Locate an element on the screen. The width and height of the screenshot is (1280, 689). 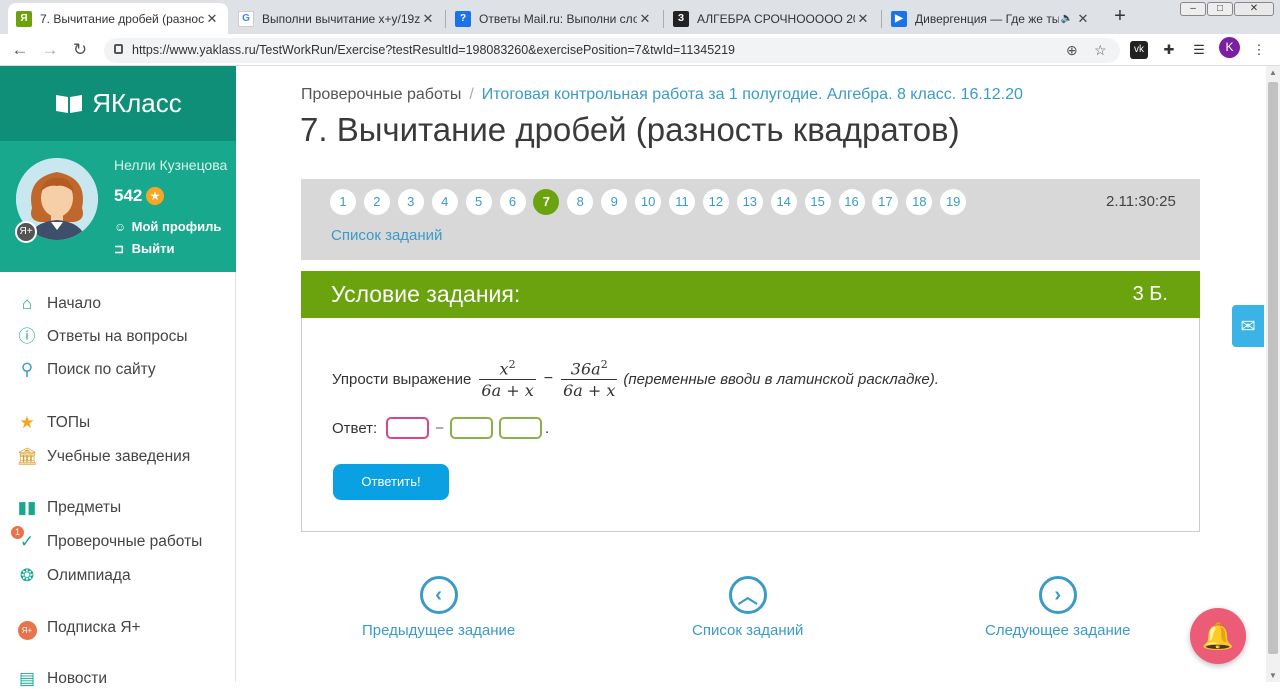
profile-avatar: K is located at coordinates (1229, 47).